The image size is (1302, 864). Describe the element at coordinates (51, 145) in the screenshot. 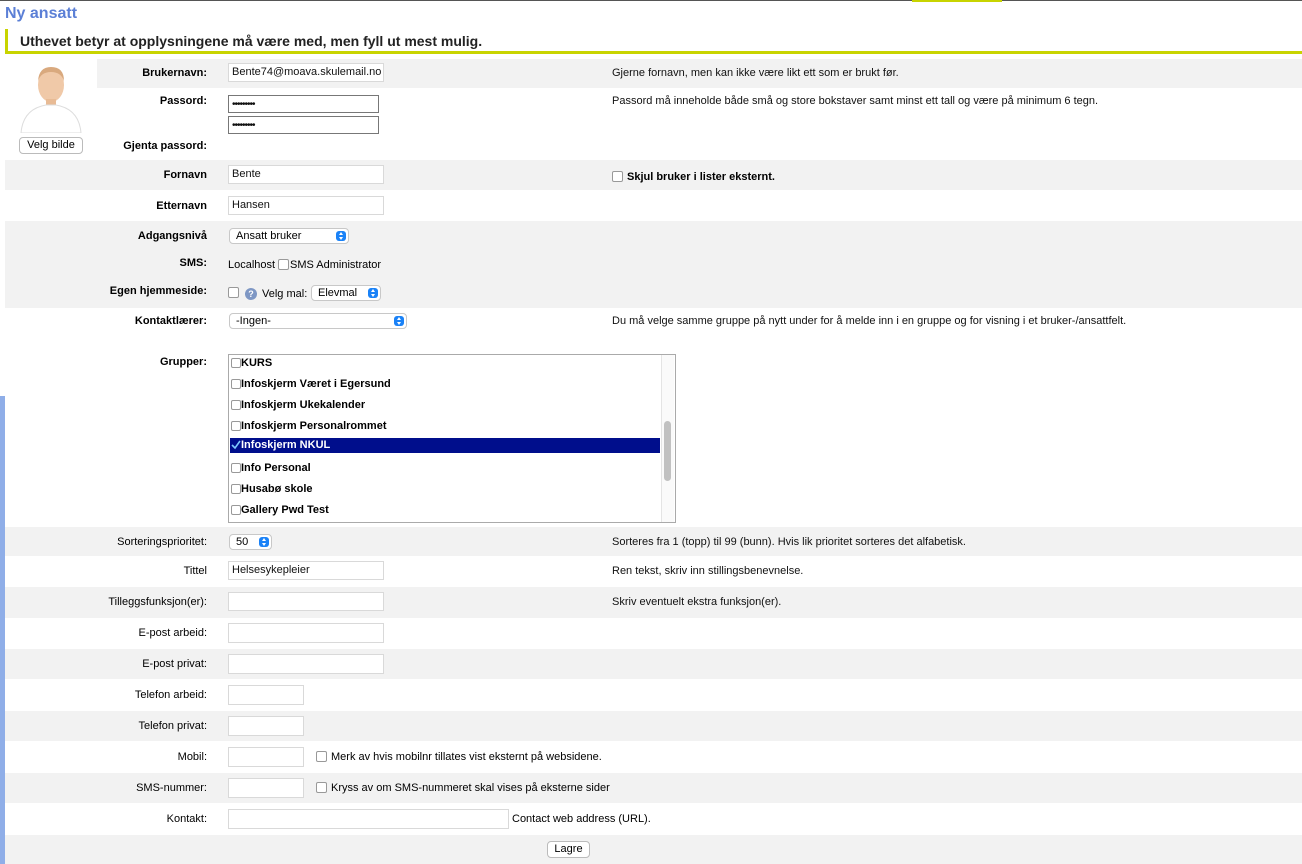

I see `choose-picture-button: Velg bilde` at that location.